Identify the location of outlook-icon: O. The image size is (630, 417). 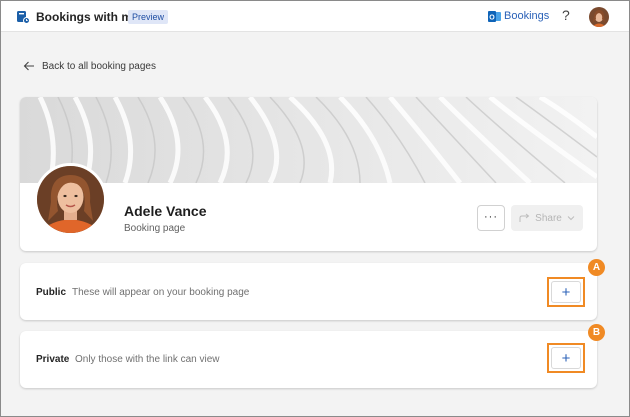
(494, 16).